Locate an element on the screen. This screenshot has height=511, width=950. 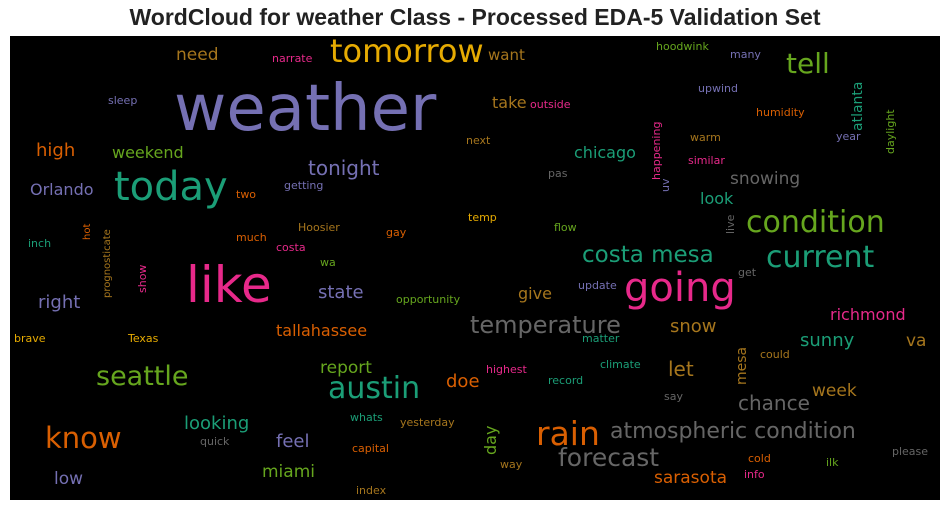
word-happening: happening is located at coordinates (656, 151).